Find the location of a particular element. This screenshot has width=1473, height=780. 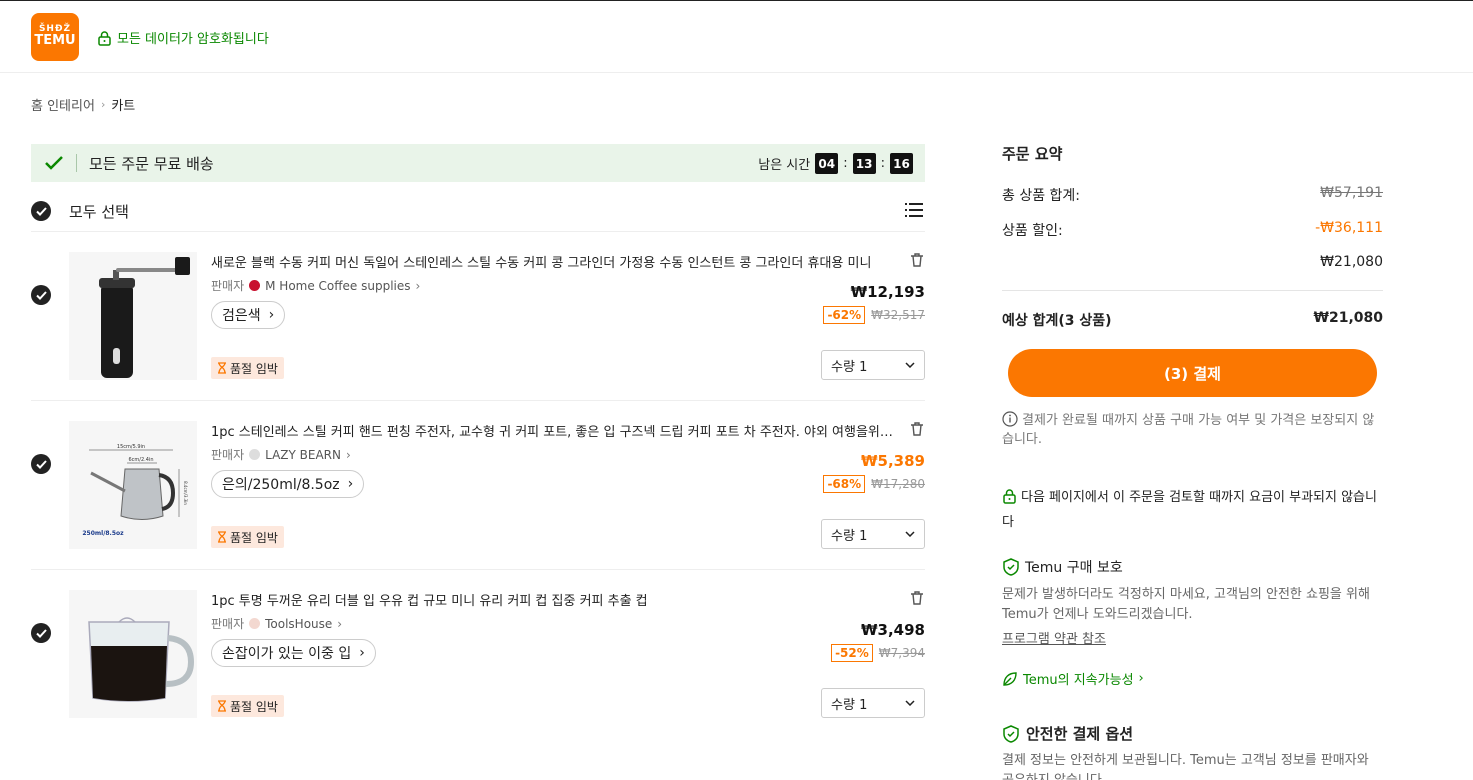

discount-value: -₩36,111 is located at coordinates (1349, 228).